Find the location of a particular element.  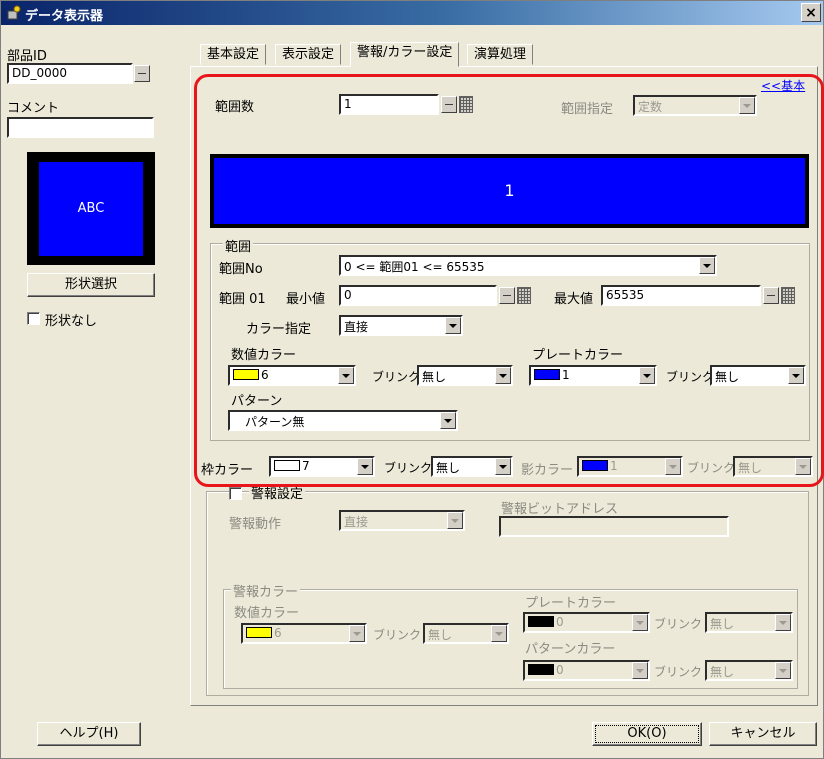

tab-basic: 基本設定 is located at coordinates (233, 54).